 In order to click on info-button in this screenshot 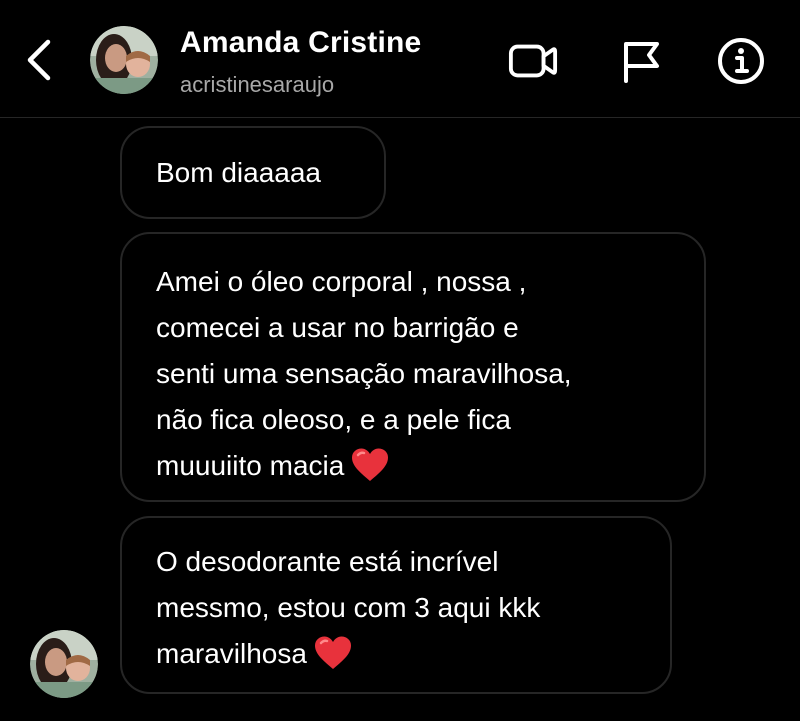, I will do `click(741, 61)`.